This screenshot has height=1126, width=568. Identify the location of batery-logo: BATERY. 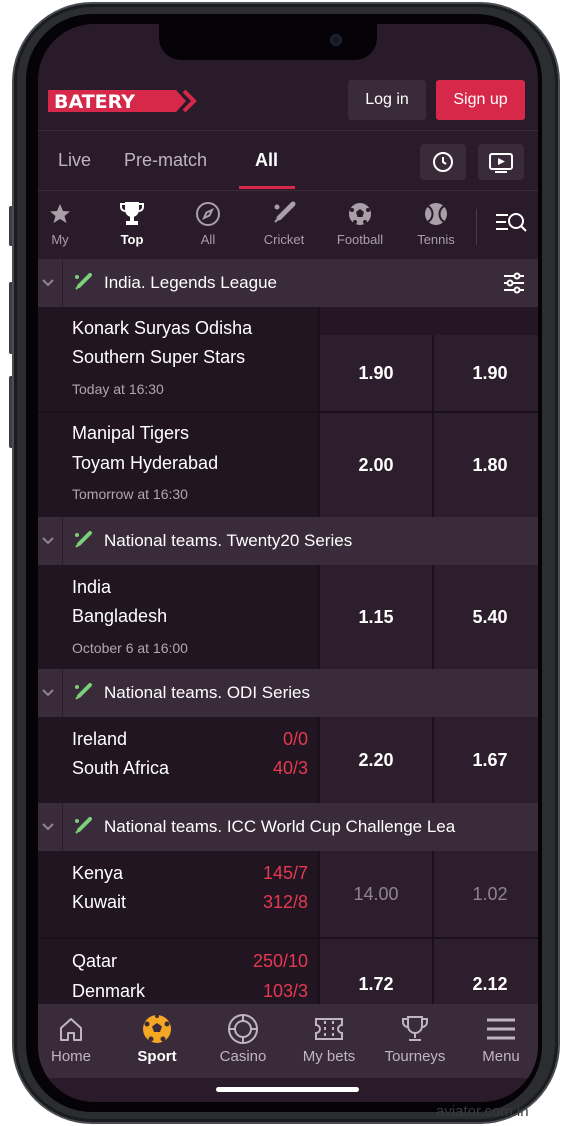
(124, 100).